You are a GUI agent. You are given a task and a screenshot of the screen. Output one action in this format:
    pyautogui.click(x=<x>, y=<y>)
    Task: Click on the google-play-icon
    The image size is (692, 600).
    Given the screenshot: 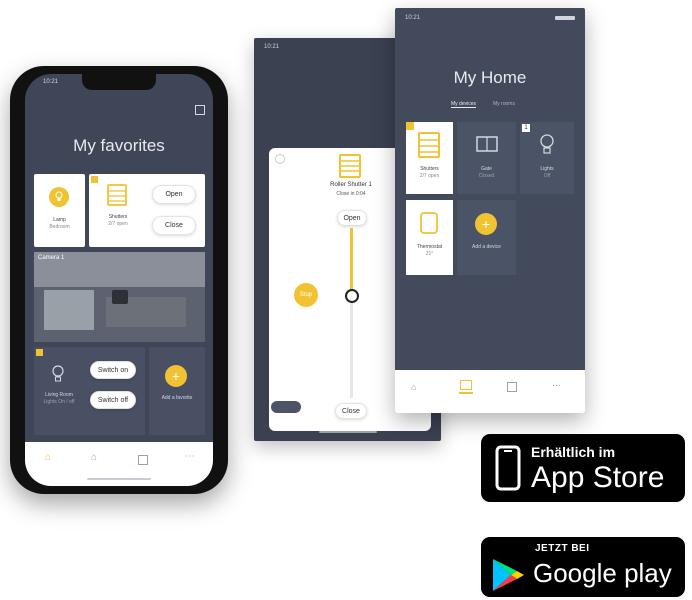 What is the action you would take?
    pyautogui.click(x=508, y=575)
    